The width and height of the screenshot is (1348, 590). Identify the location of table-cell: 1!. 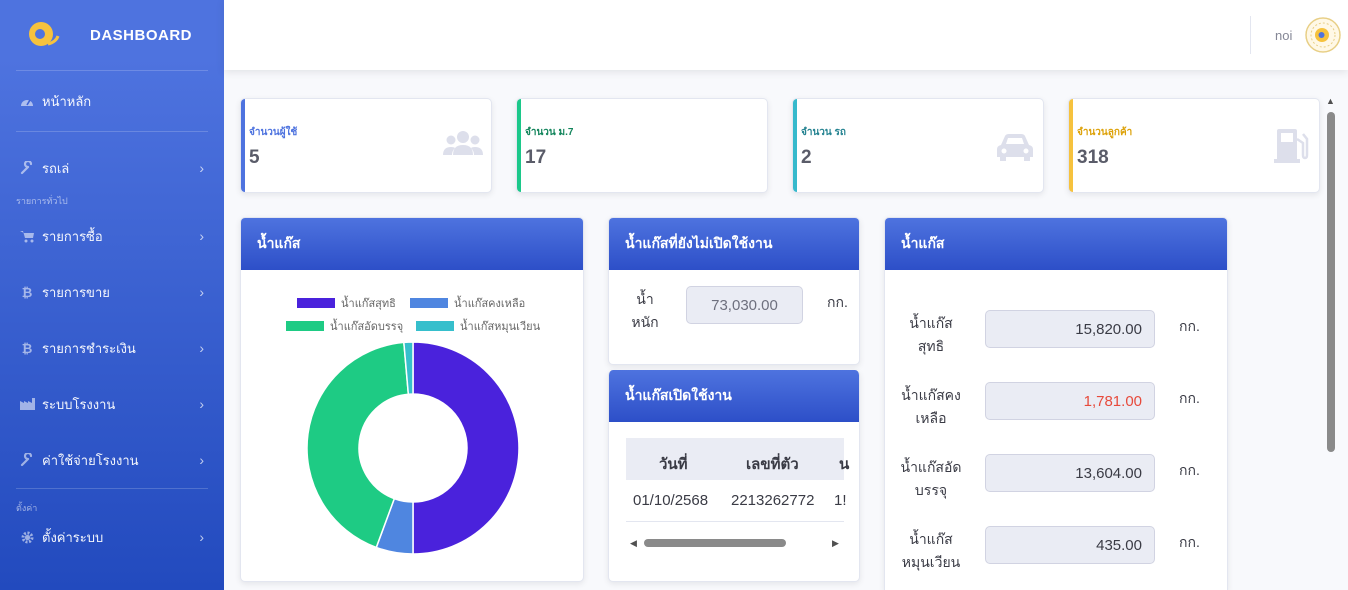
(840, 500).